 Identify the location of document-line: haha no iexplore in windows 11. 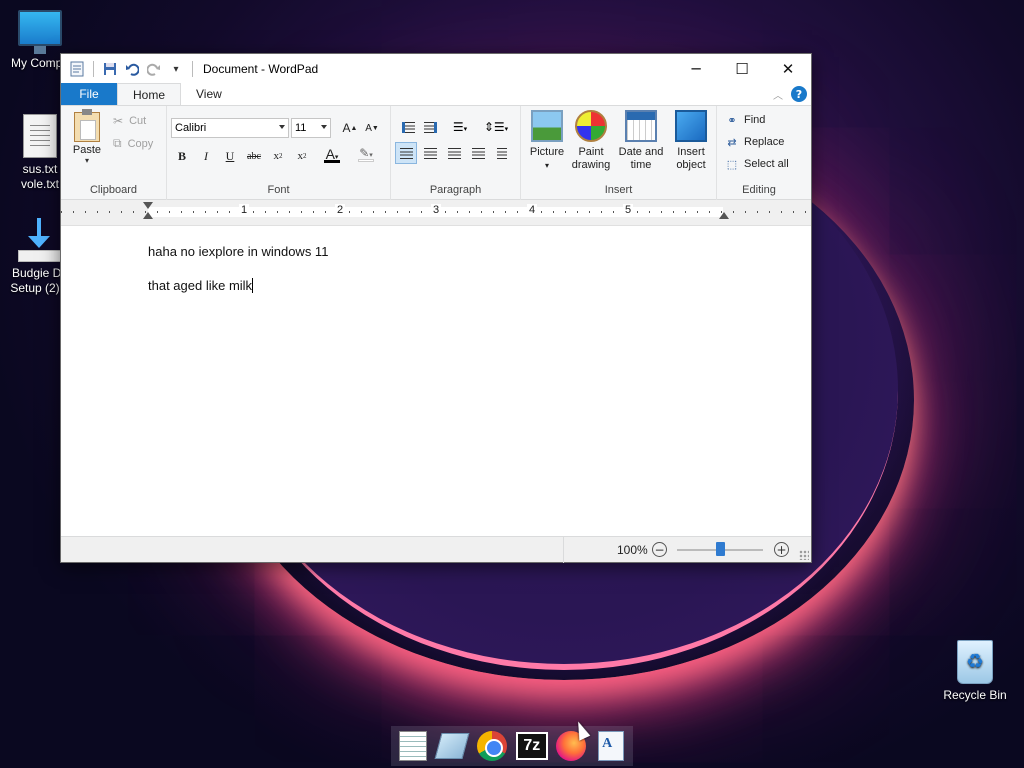
(238, 251).